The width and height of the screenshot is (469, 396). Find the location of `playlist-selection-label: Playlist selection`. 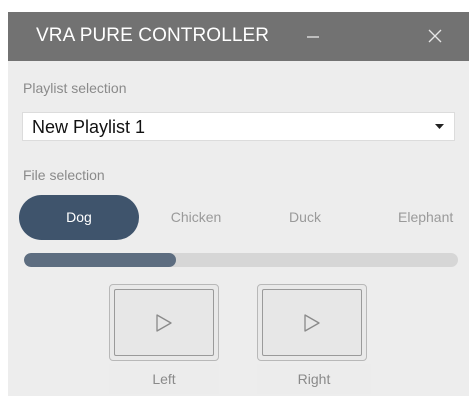

playlist-selection-label: Playlist selection is located at coordinates (75, 88).